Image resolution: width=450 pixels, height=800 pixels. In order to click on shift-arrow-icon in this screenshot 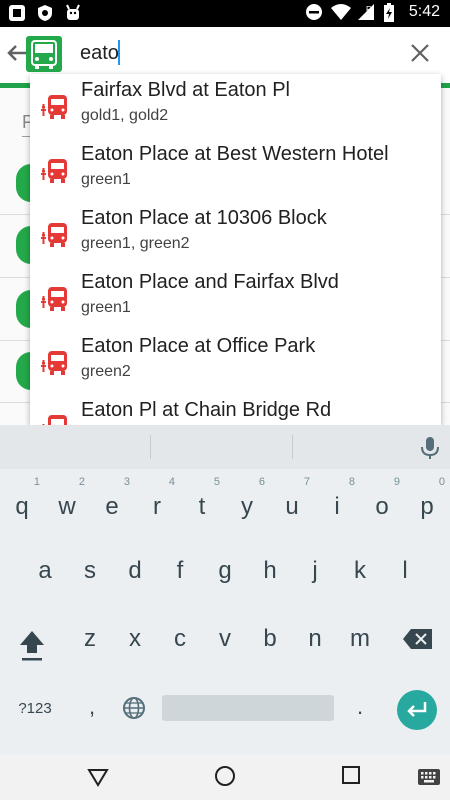, I will do `click(32, 646)`.